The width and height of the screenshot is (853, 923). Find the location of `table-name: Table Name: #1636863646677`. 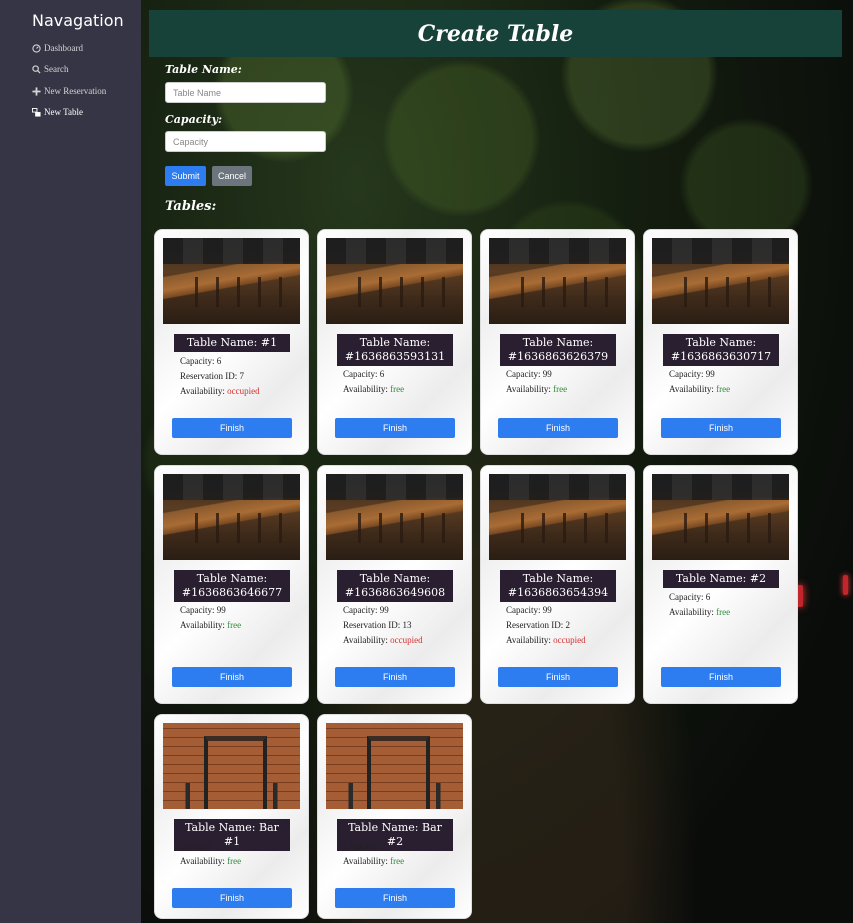

table-name: Table Name: #1636863646677 is located at coordinates (232, 586).